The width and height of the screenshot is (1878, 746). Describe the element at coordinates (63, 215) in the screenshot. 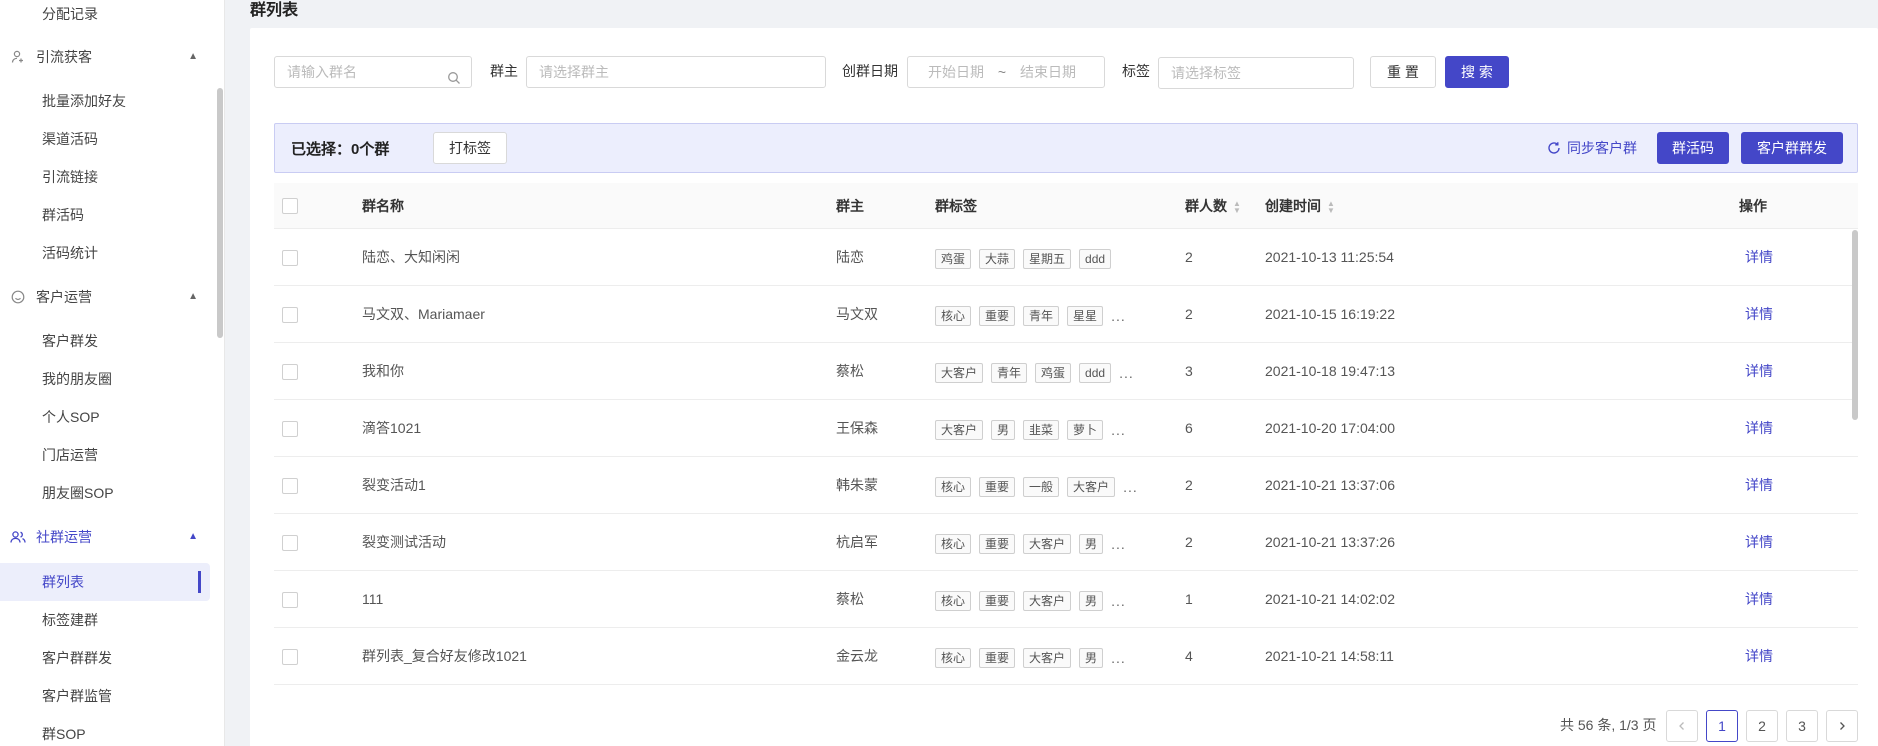

I see `sidebar-item-group-qrcode: 群活码` at that location.